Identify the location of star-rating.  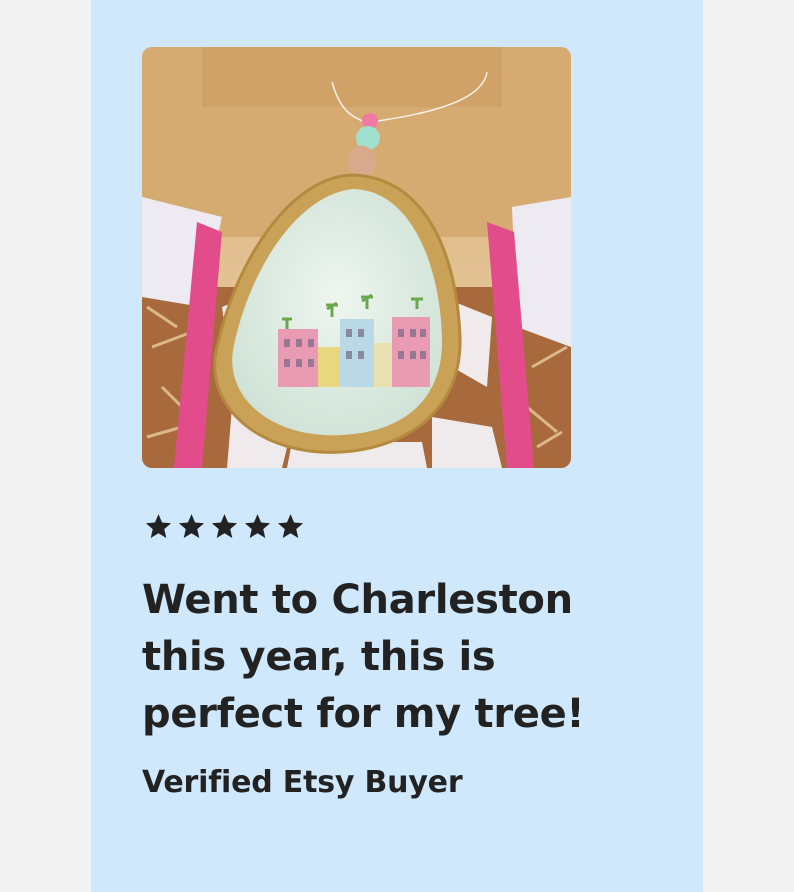
(224, 527).